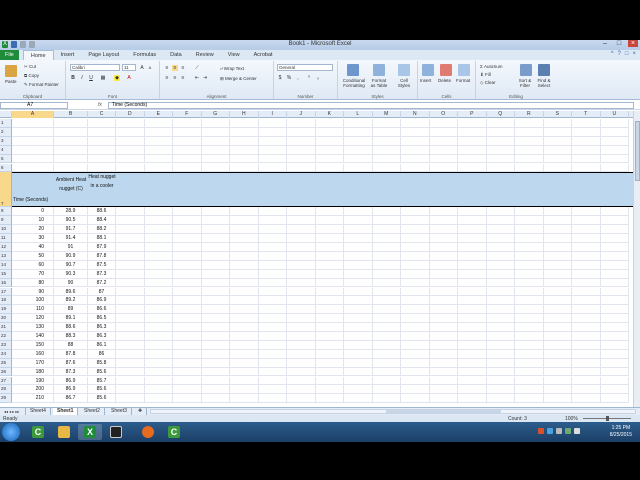  What do you see at coordinates (6, 265) in the screenshot?
I see `row-header: 14` at bounding box center [6, 265].